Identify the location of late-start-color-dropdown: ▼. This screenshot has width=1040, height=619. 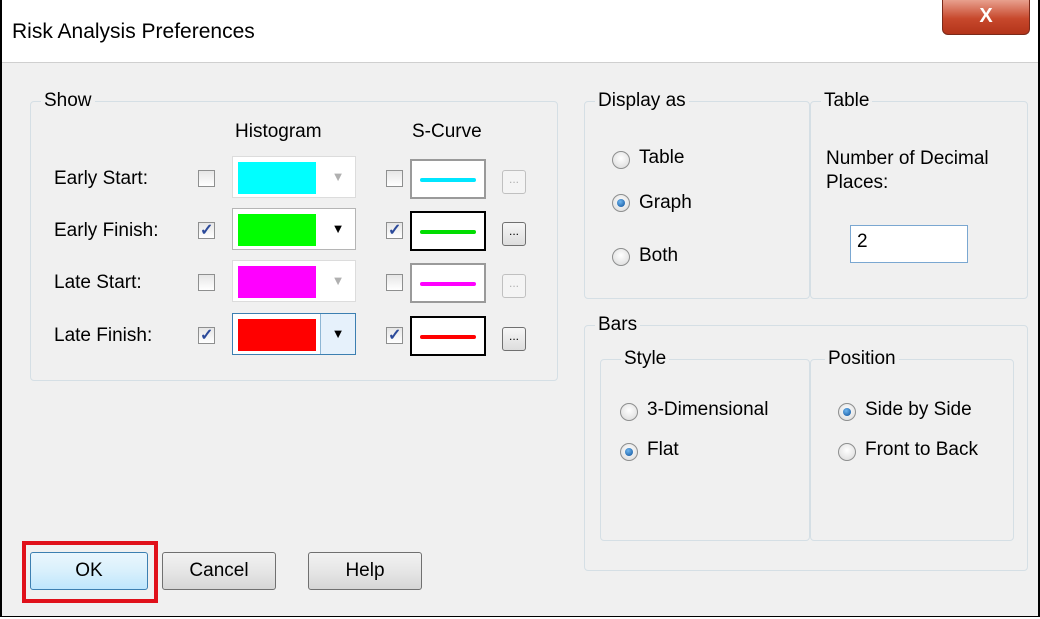
(294, 281).